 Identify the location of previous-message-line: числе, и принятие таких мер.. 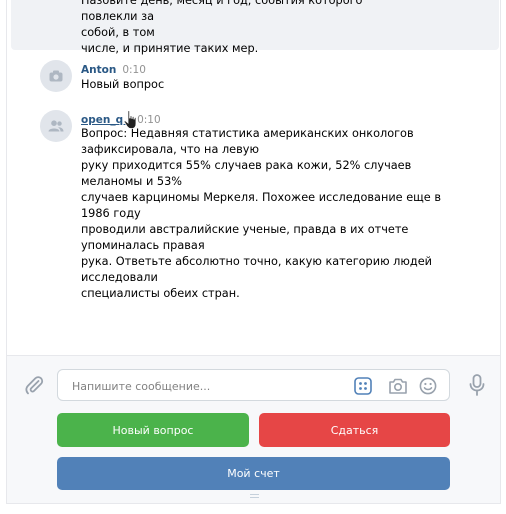
(170, 48).